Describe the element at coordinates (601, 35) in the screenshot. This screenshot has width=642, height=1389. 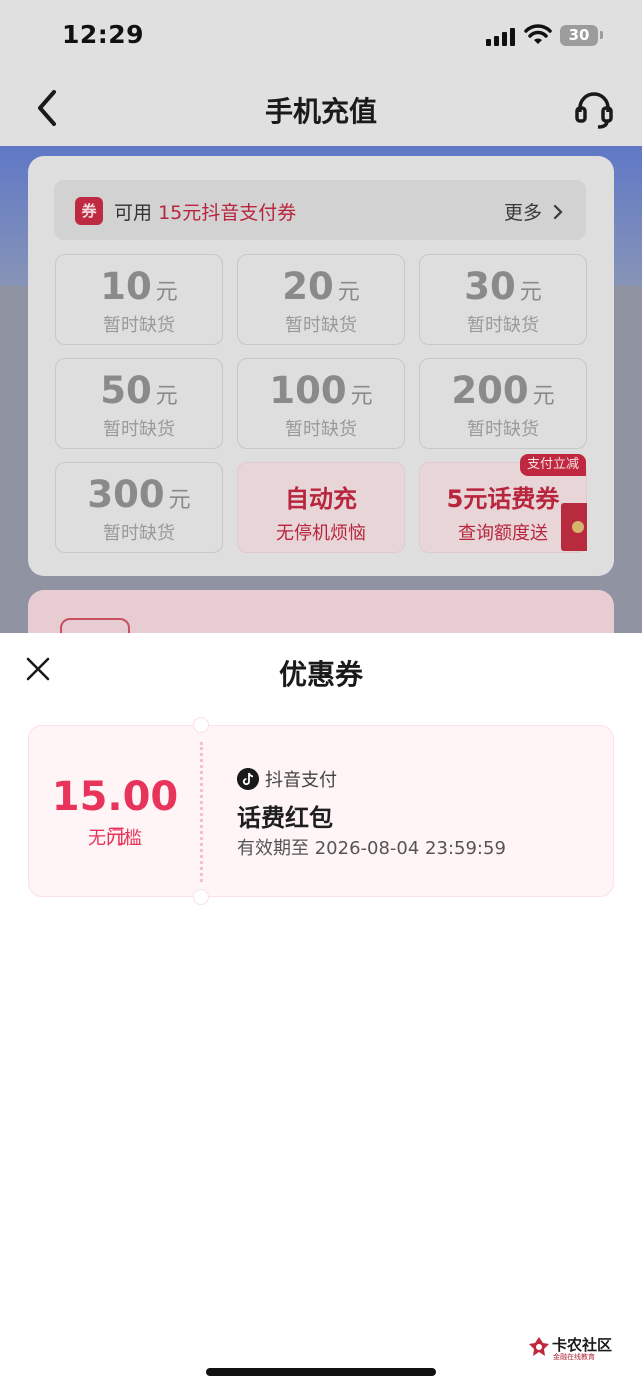
I see `battery-tip` at that location.